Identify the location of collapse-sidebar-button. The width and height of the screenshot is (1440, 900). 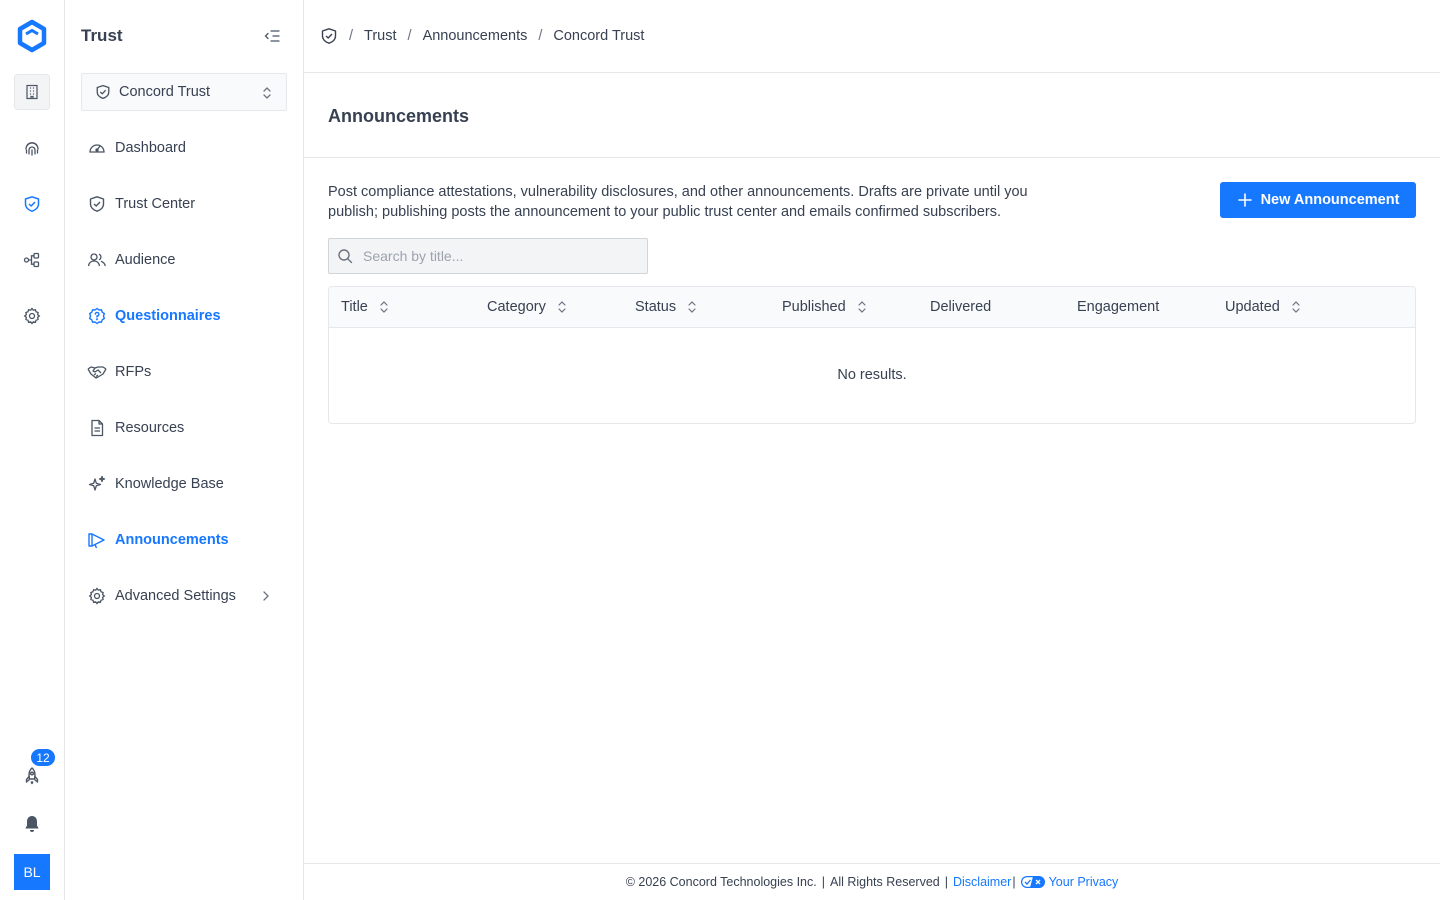
(272, 36).